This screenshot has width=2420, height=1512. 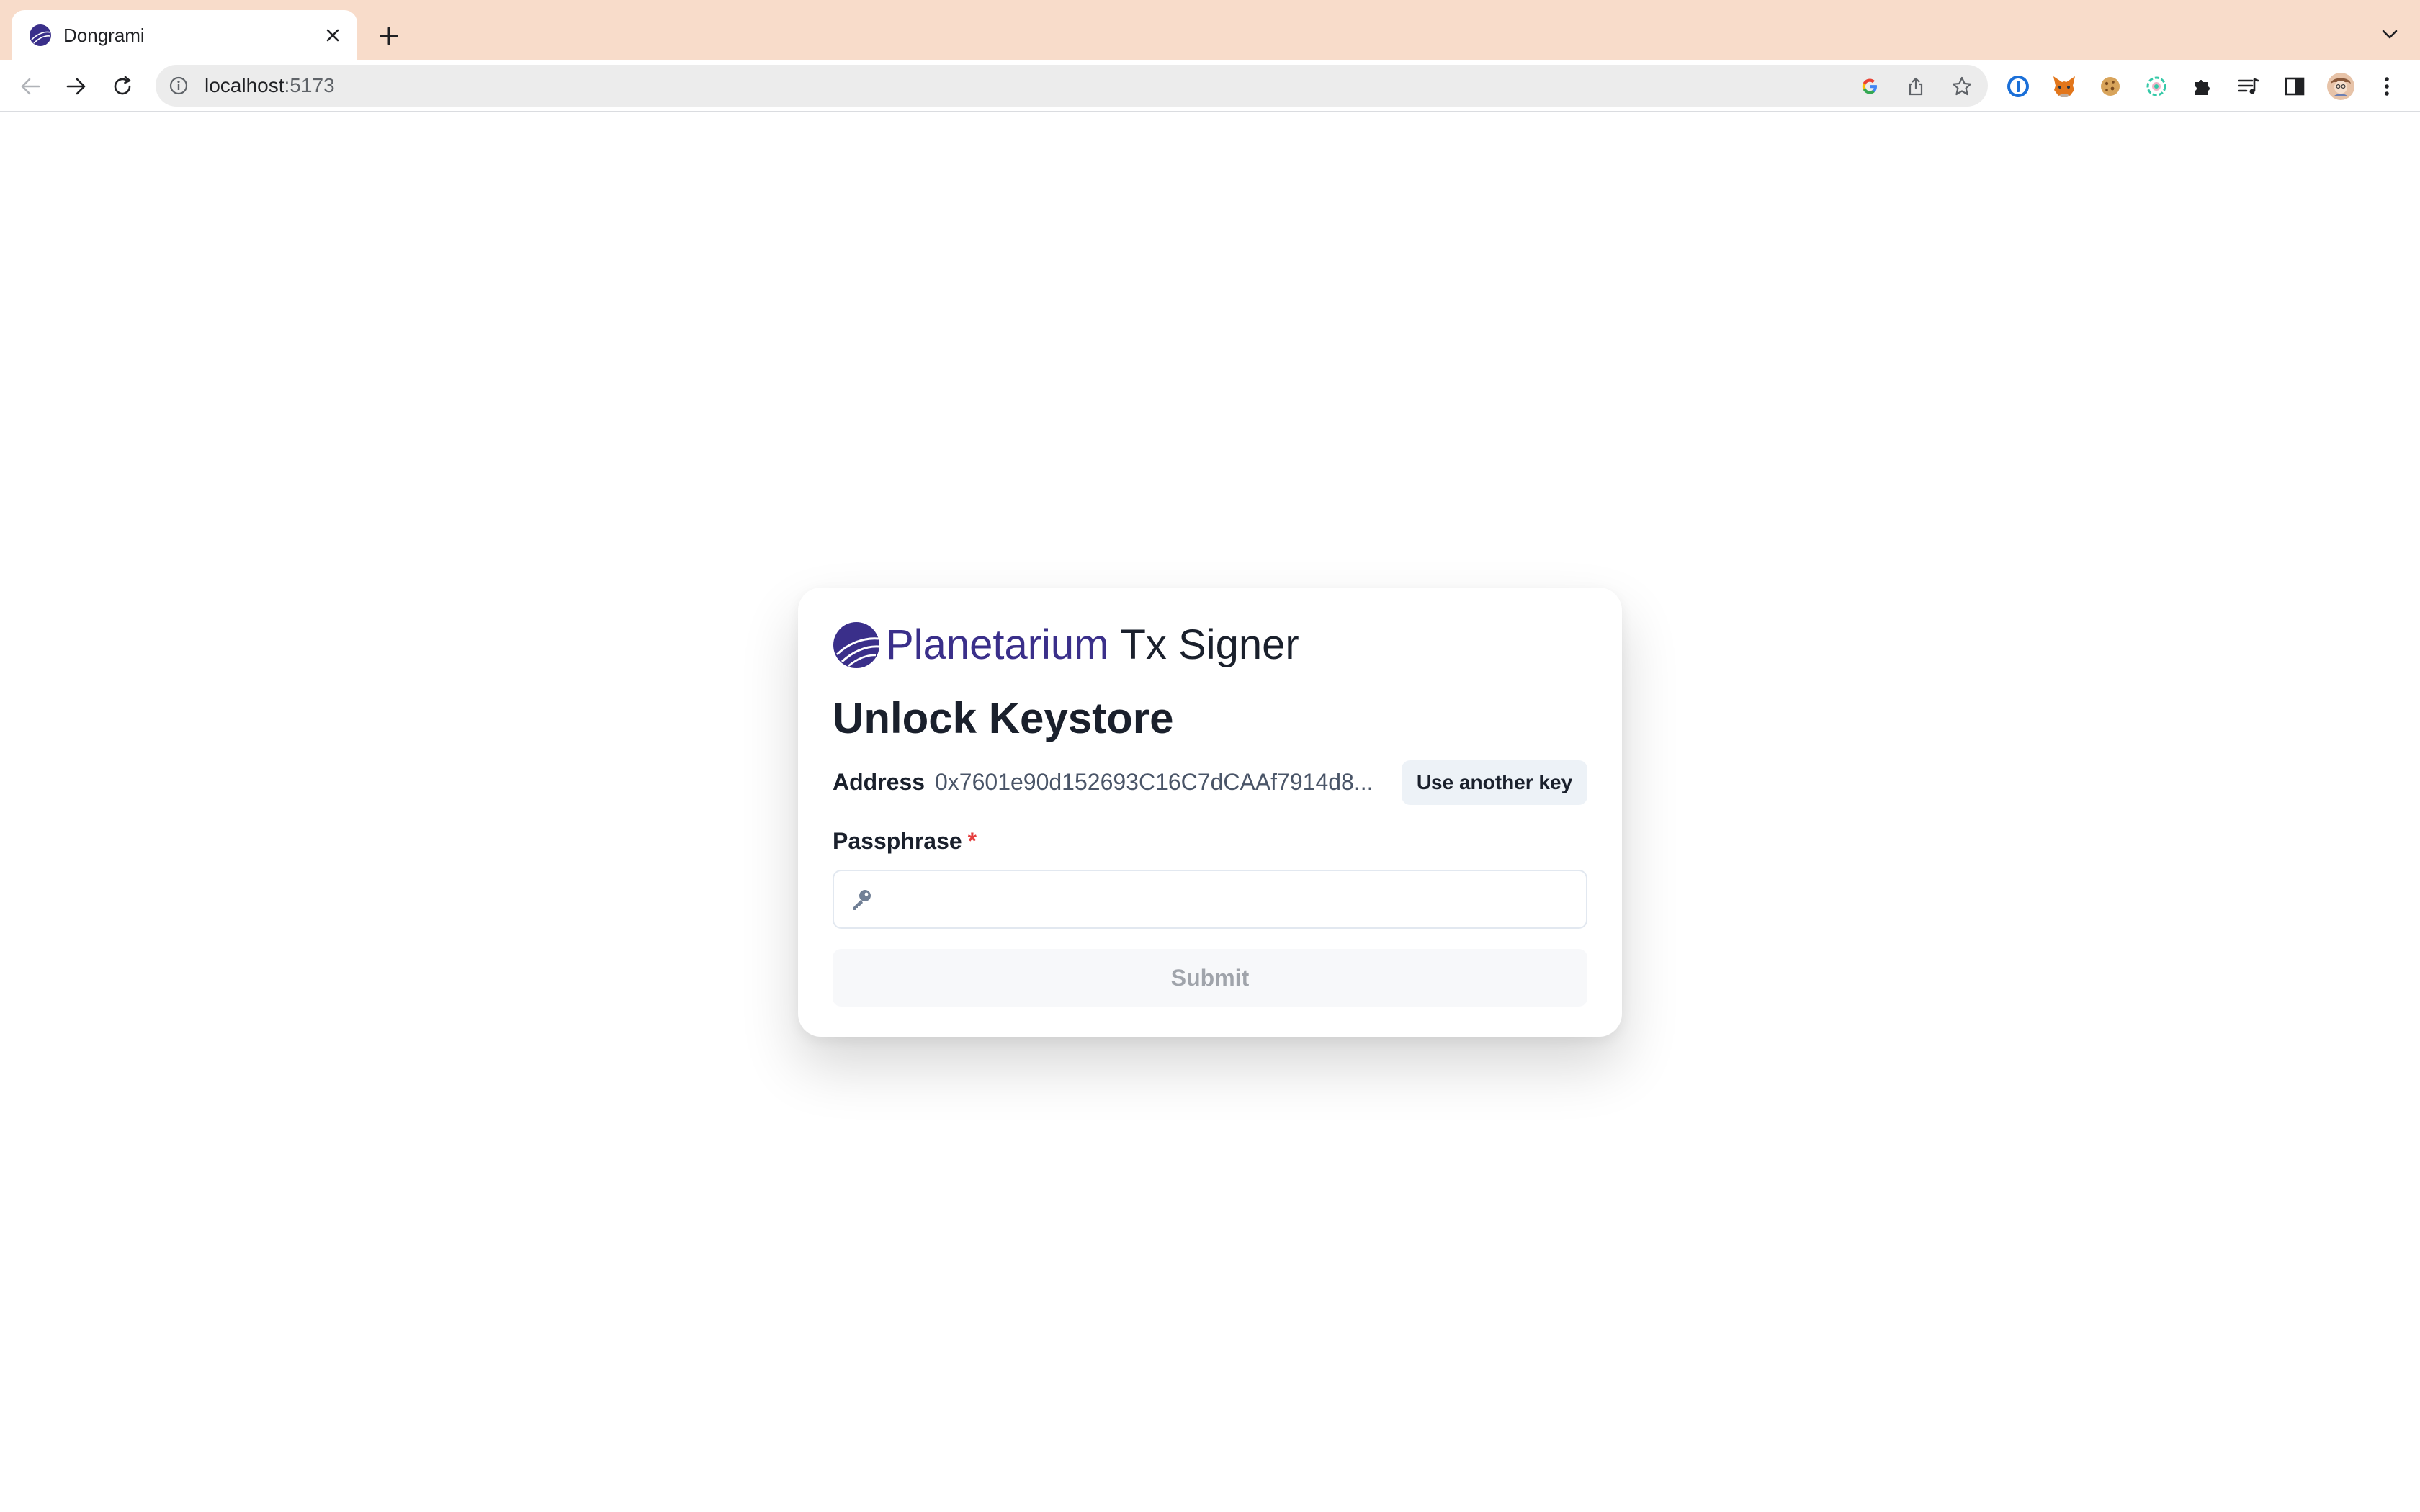 I want to click on brand-header: Planetarium Tx Signer, so click(x=1066, y=645).